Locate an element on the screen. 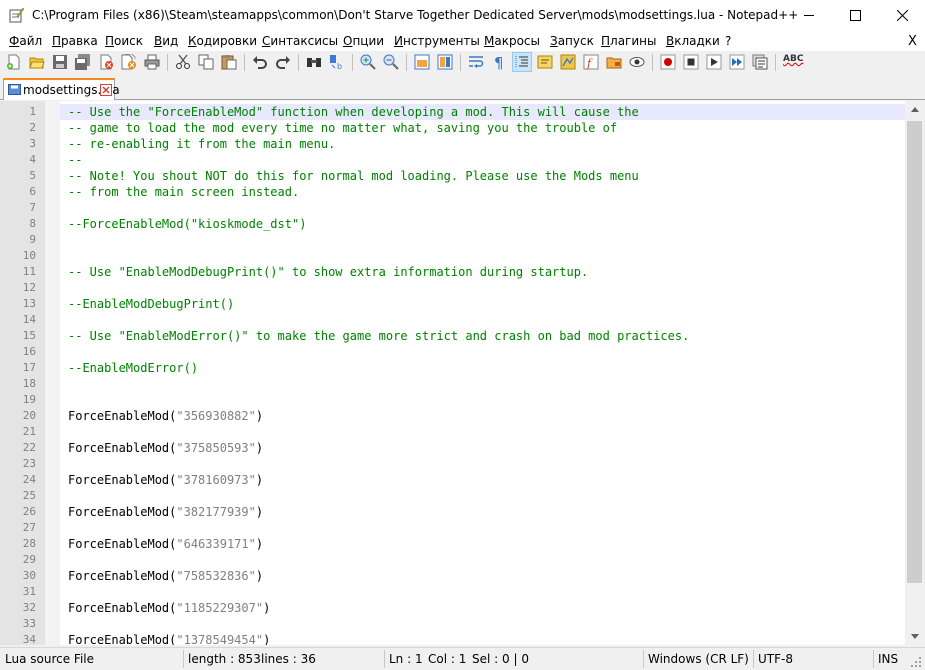 The height and width of the screenshot is (670, 925). sync-horizontal-icon is located at coordinates (445, 62).